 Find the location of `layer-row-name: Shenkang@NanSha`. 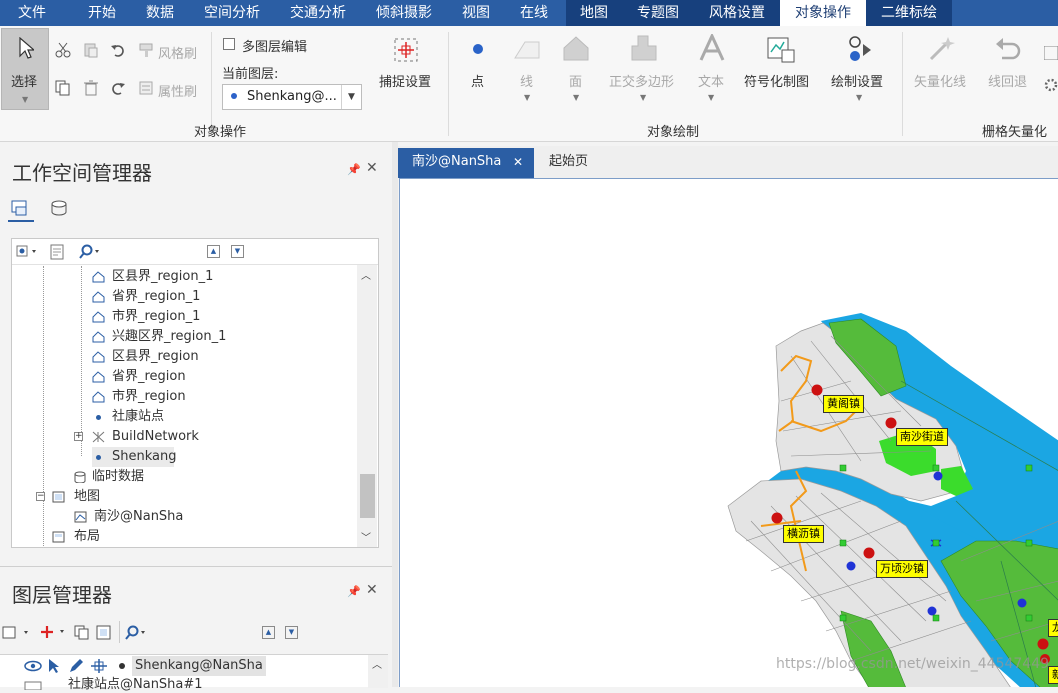

layer-row-name: Shenkang@NanSha is located at coordinates (199, 666).